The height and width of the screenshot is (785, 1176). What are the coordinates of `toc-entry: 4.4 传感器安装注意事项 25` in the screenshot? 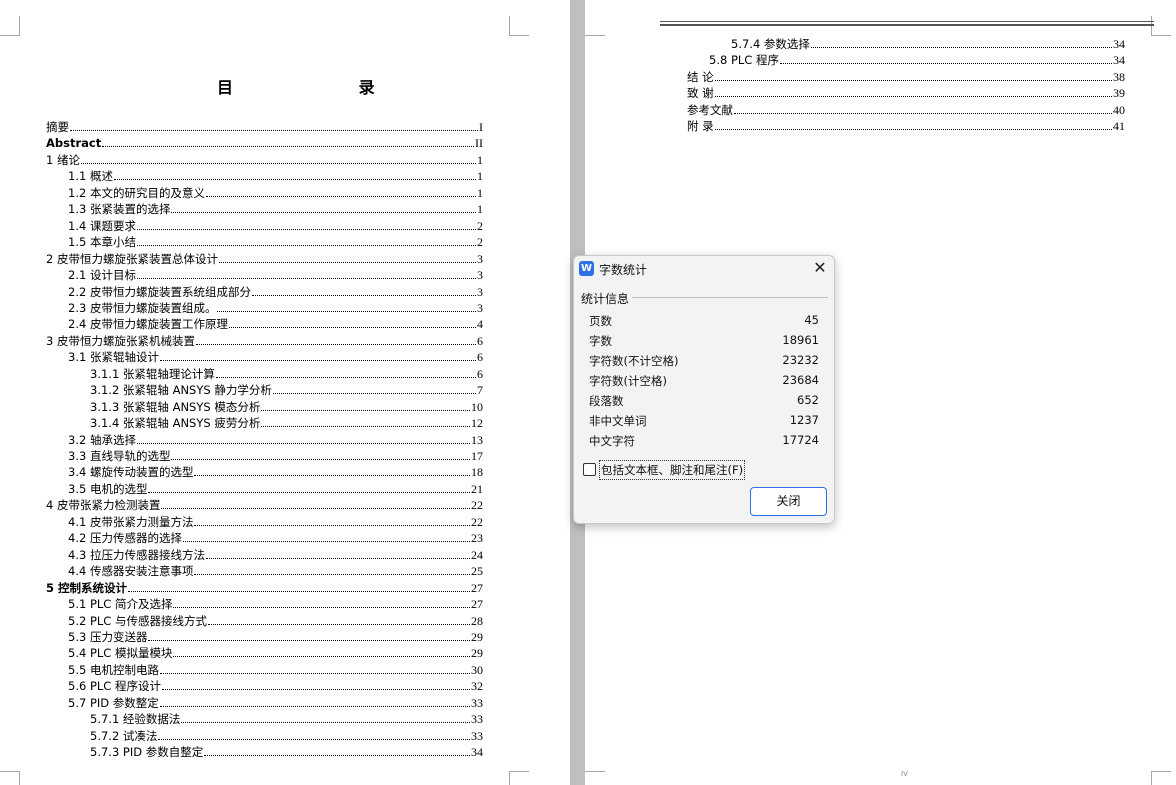 It's located at (275, 570).